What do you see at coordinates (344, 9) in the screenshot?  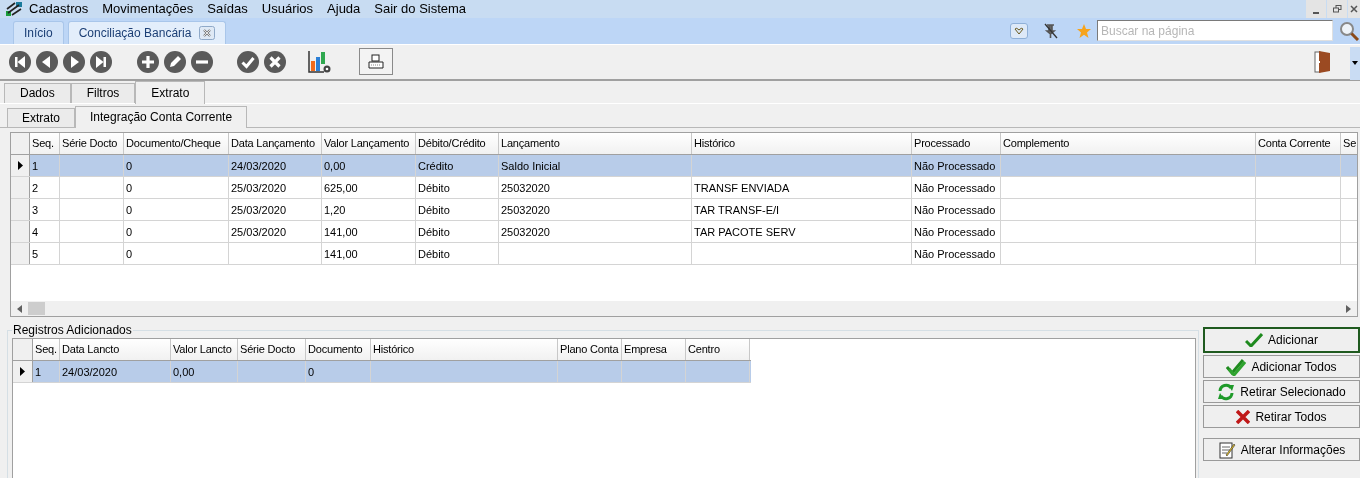 I see `menu-item: Ajuda` at bounding box center [344, 9].